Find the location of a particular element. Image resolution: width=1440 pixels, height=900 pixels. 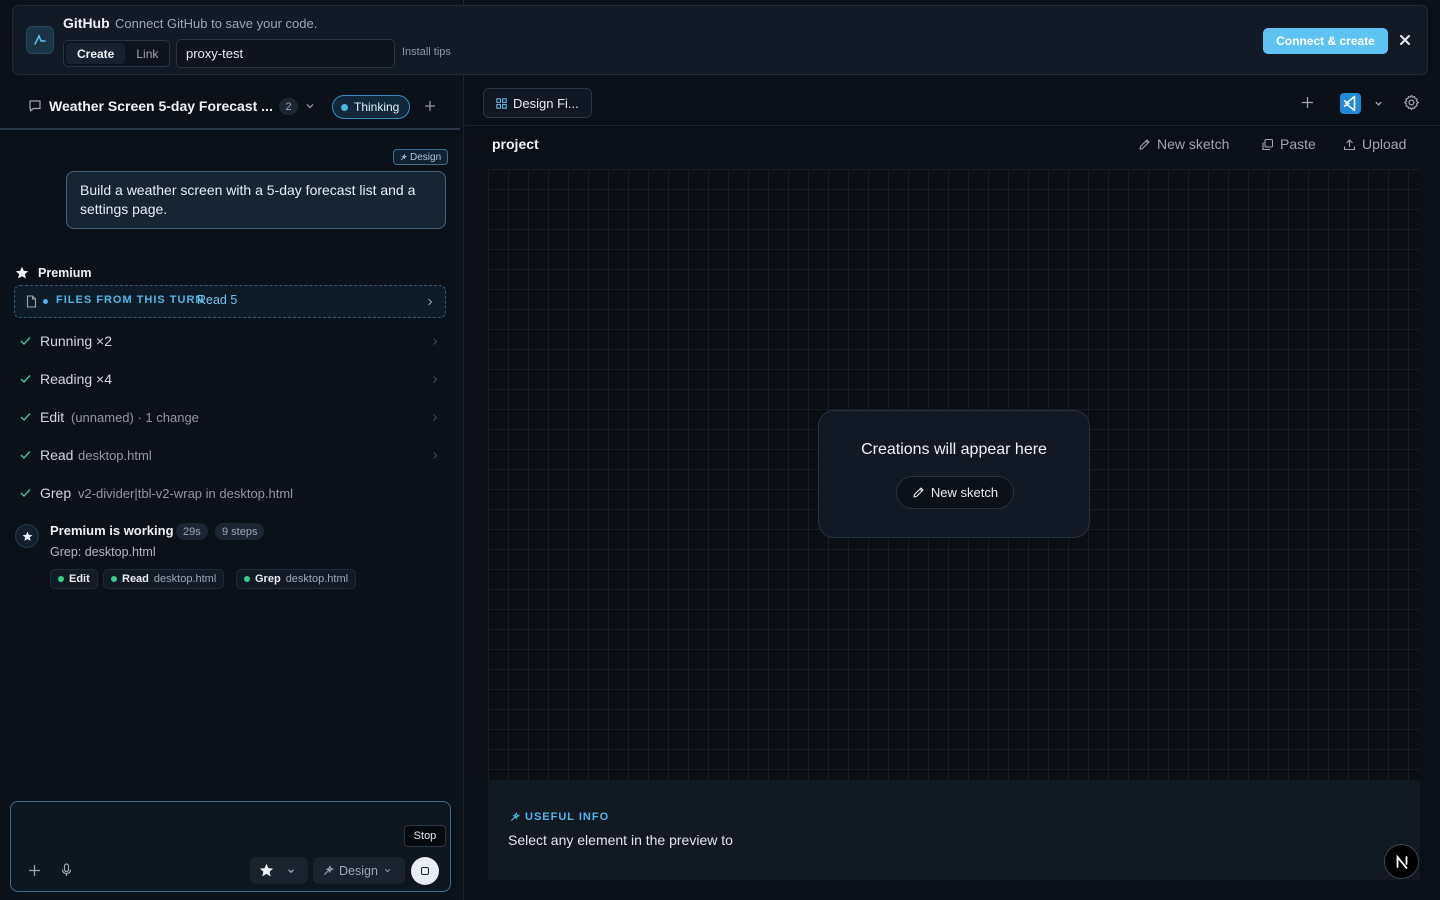

segment-create: Create is located at coordinates (96, 53).